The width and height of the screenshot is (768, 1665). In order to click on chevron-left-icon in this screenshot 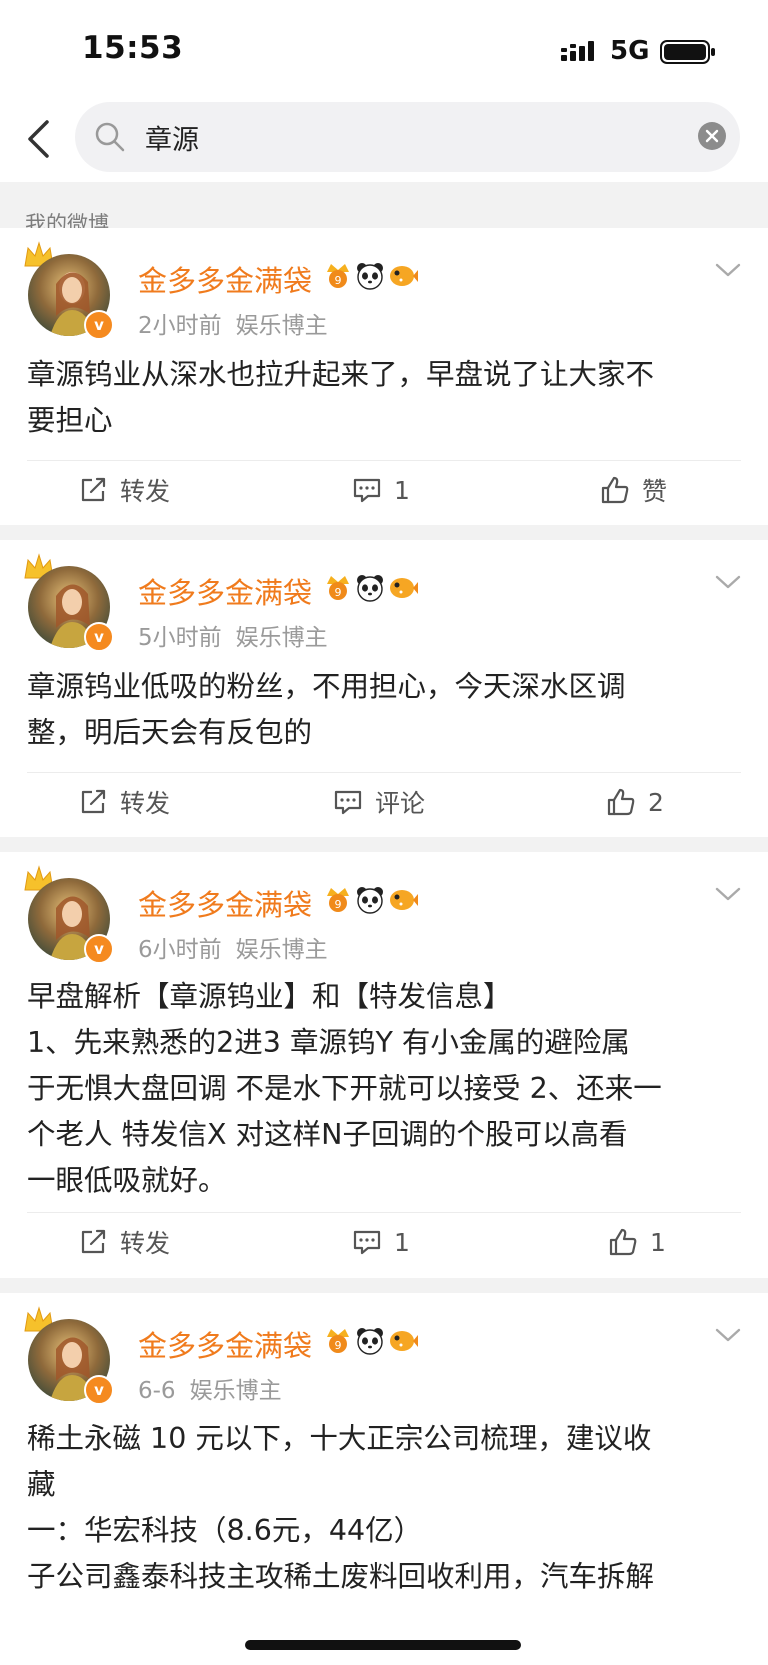, I will do `click(38, 139)`.